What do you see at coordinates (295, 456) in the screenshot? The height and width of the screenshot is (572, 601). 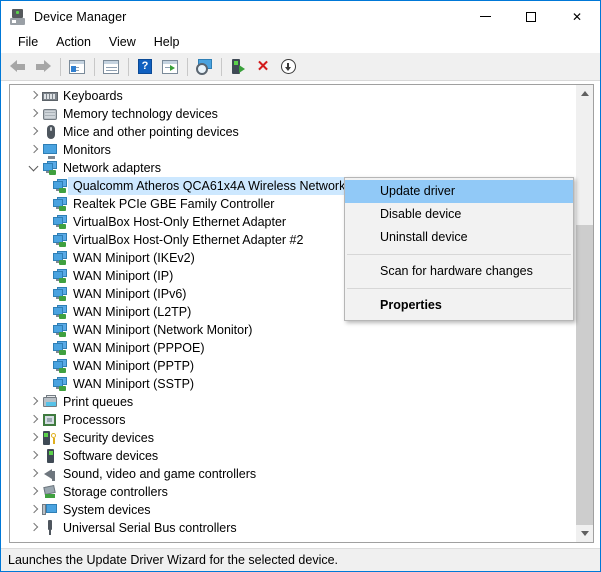 I see `tree-row: Software devices` at bounding box center [295, 456].